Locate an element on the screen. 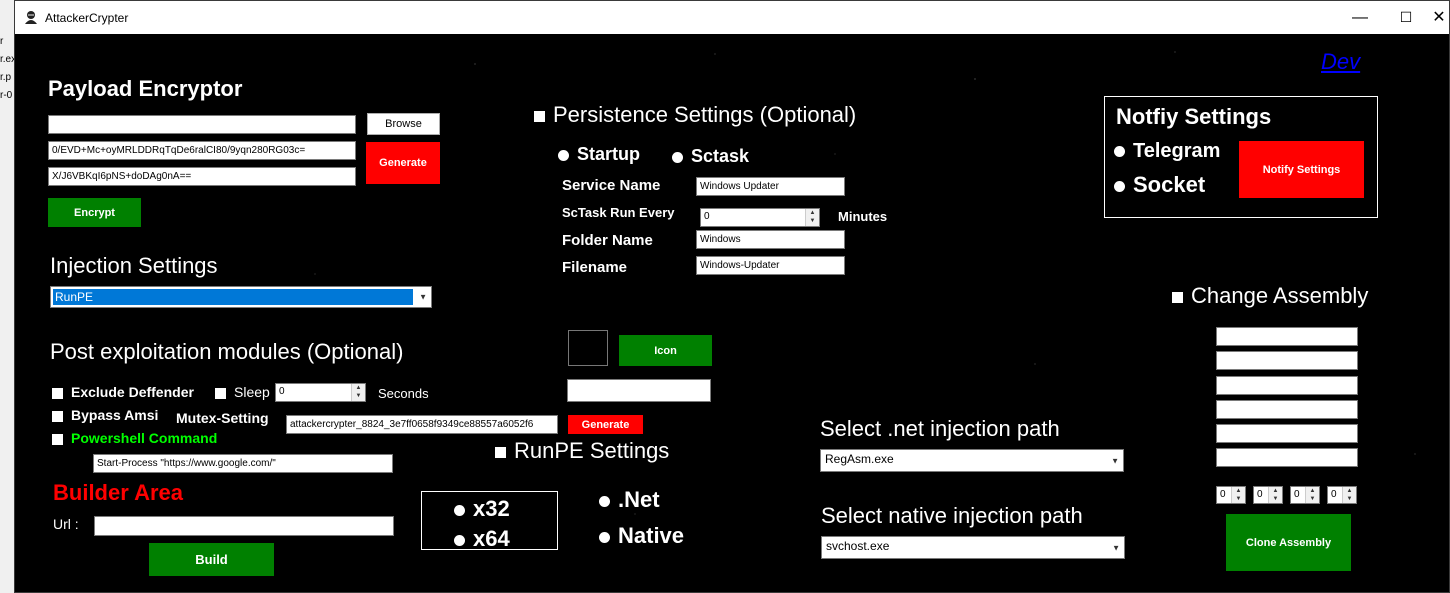  native-label: Native is located at coordinates (651, 535).